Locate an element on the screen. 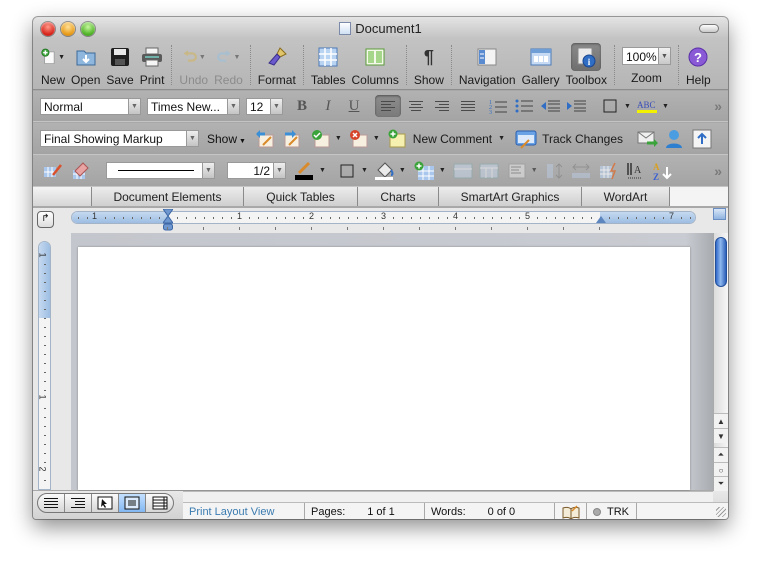 This screenshot has width=760, height=565. table-borders-button is located at coordinates (347, 171).